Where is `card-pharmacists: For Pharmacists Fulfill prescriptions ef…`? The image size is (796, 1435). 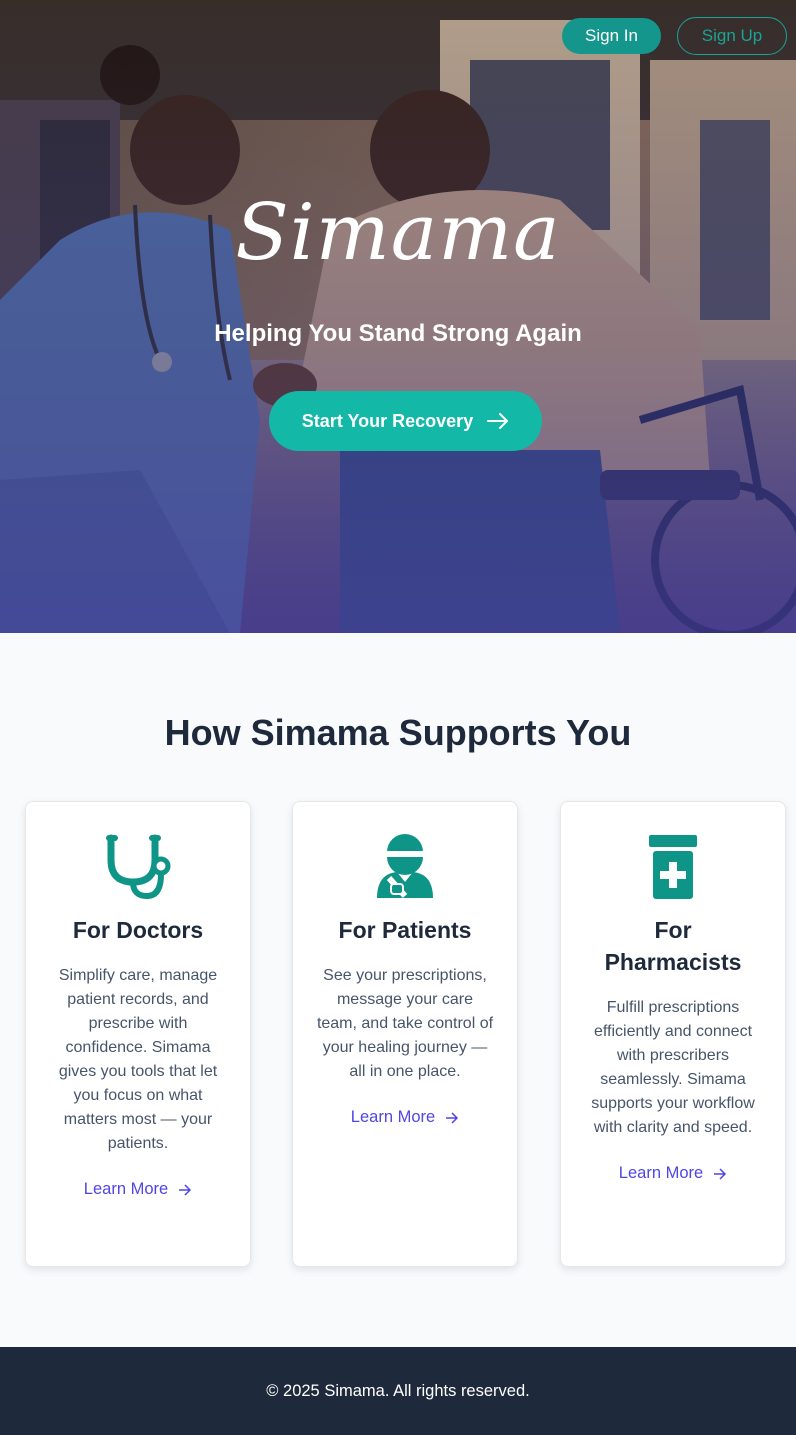 card-pharmacists: For Pharmacists Fulfill prescriptions ef… is located at coordinates (673, 1034).